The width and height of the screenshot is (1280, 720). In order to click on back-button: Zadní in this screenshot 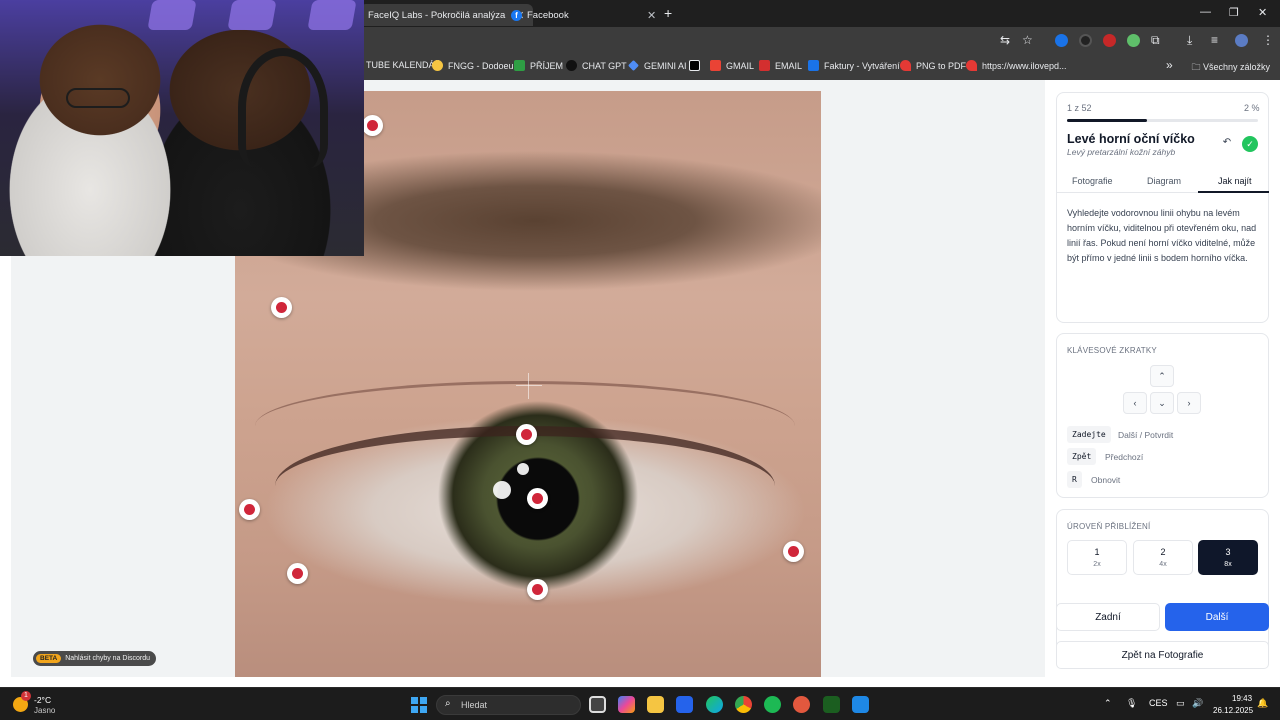, I will do `click(1108, 617)`.